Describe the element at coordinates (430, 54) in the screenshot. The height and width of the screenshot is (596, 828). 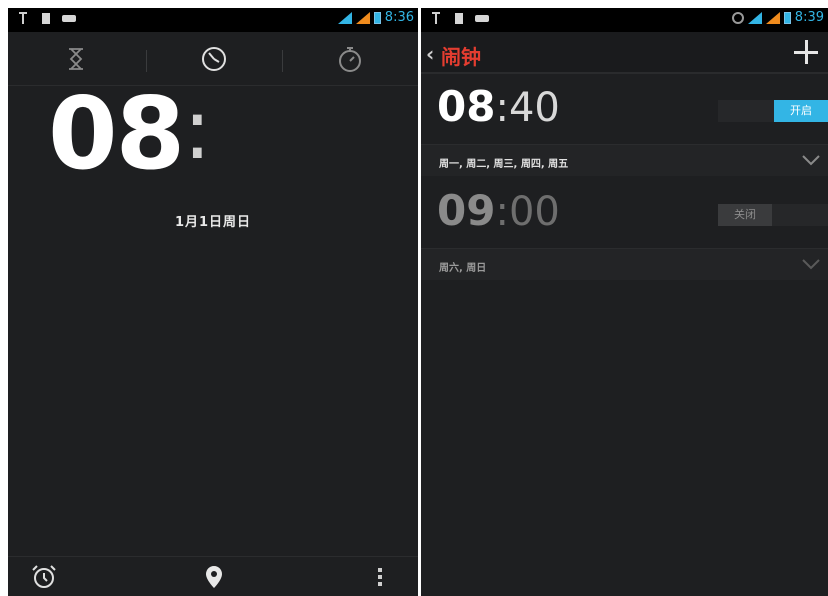
I see `chevron-left-icon: ‹` at that location.